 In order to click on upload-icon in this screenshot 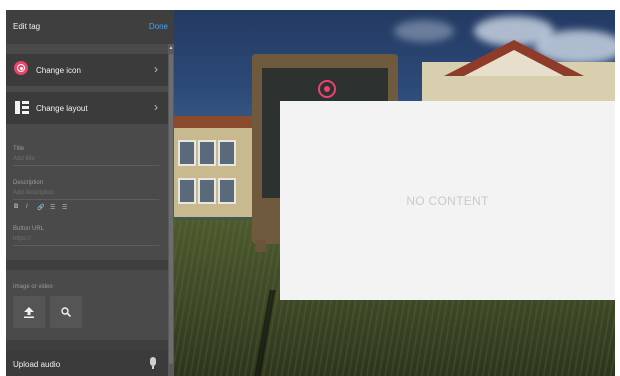, I will do `click(29, 312)`.